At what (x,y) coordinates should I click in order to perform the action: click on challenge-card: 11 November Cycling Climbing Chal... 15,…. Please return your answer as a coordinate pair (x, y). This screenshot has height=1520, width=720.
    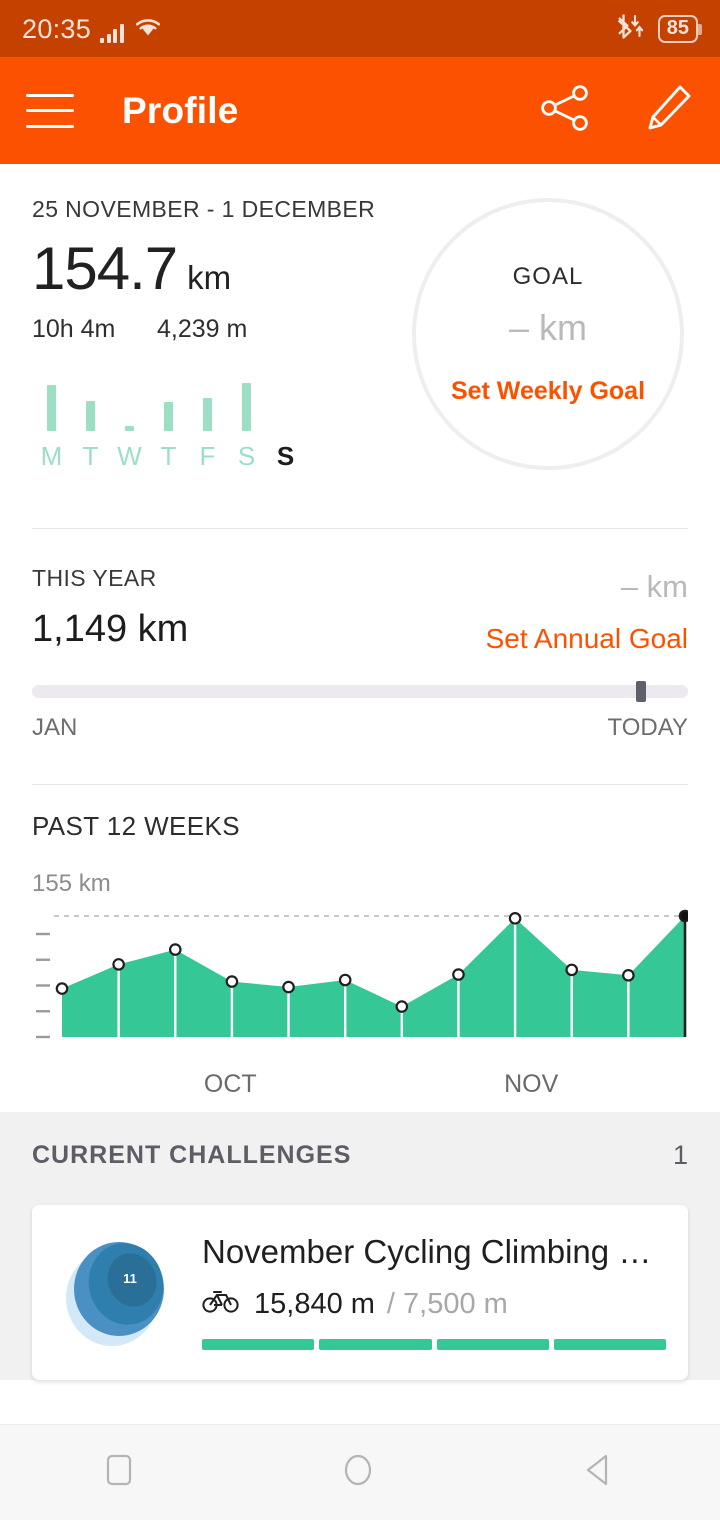
    Looking at the image, I should click on (360, 1292).